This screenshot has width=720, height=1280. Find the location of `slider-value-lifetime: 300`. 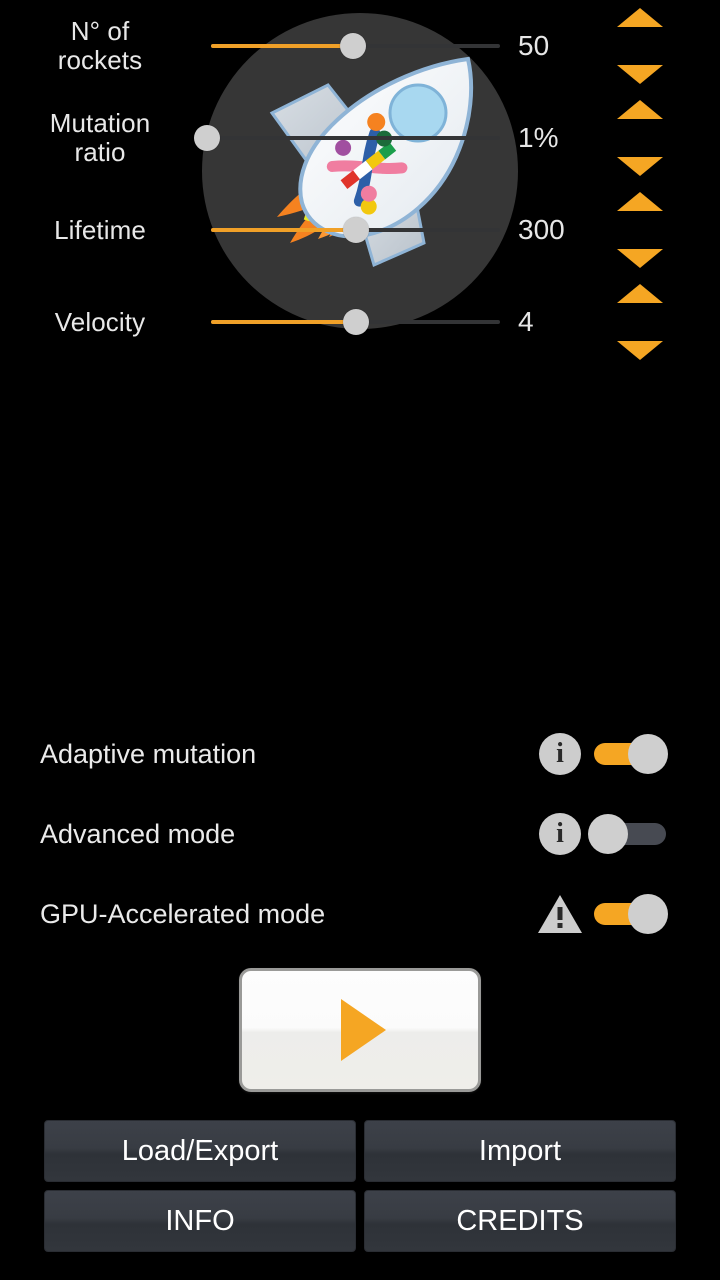

slider-value-lifetime: 300 is located at coordinates (541, 229).